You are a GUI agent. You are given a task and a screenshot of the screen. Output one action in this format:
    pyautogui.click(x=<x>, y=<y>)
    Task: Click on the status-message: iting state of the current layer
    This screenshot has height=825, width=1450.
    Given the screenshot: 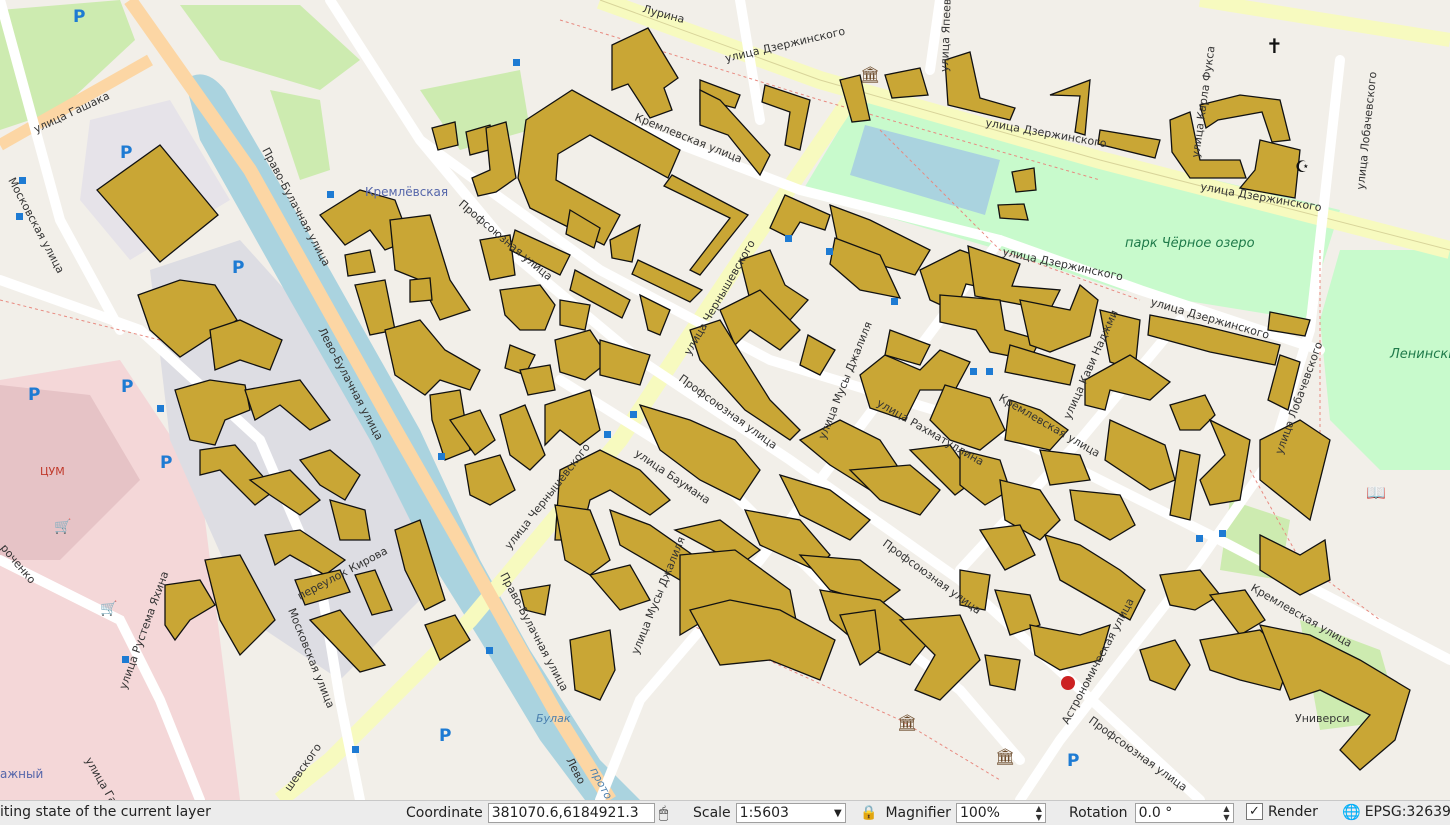 What is the action you would take?
    pyautogui.click(x=105, y=812)
    